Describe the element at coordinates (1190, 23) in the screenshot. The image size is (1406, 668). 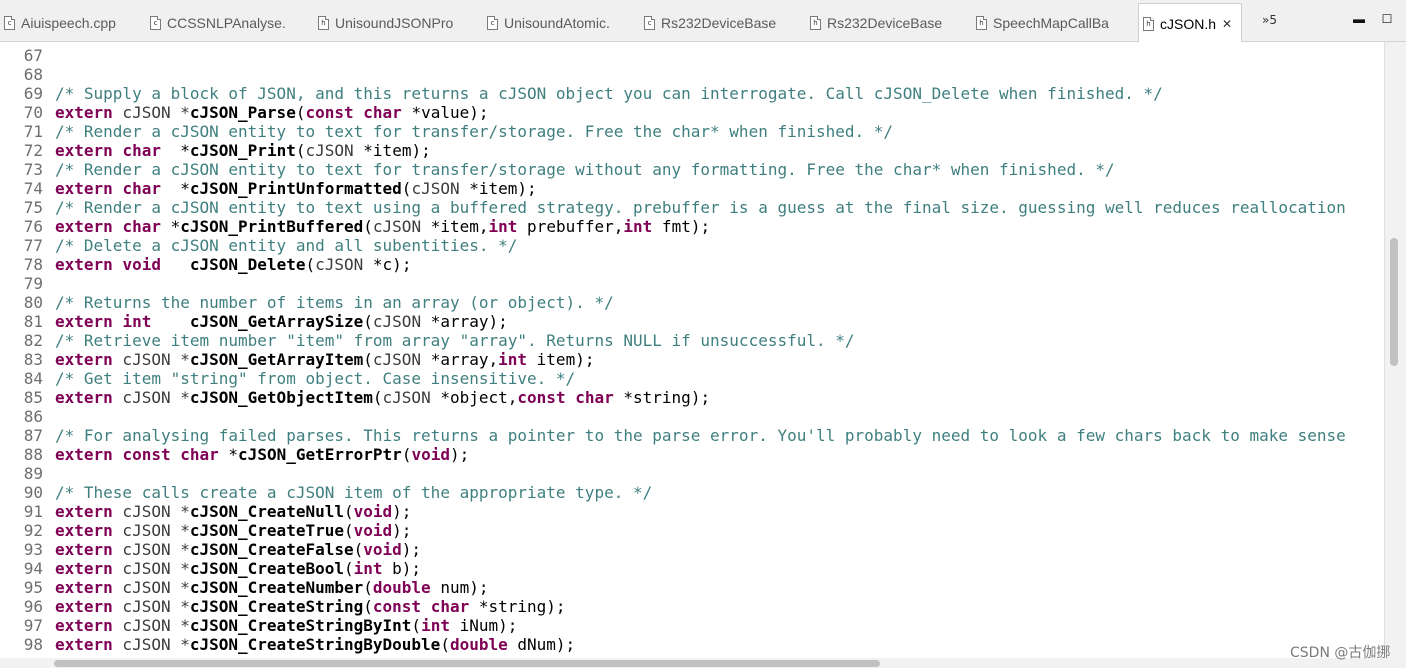
I see `tab-7: h cJSON.h ✕` at that location.